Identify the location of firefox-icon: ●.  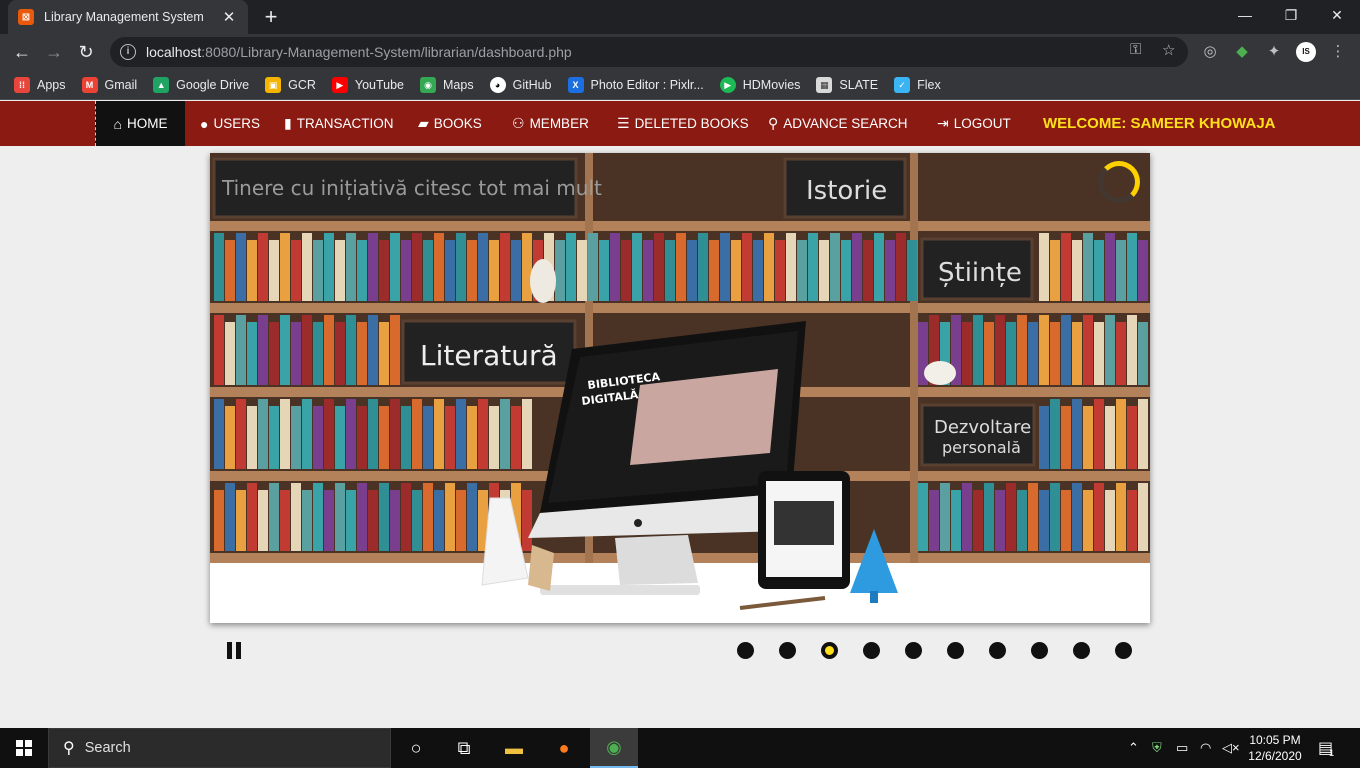
(564, 748).